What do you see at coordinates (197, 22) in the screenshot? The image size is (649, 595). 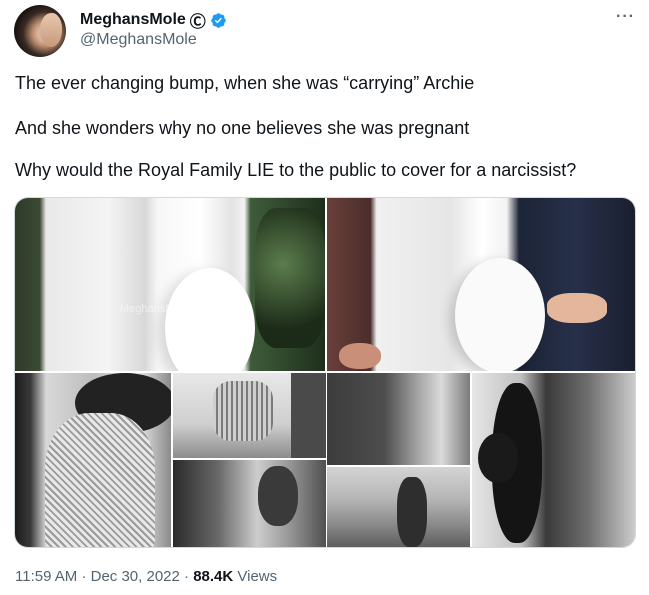 I see `name-suffix-symbol: Ⓒ` at bounding box center [197, 22].